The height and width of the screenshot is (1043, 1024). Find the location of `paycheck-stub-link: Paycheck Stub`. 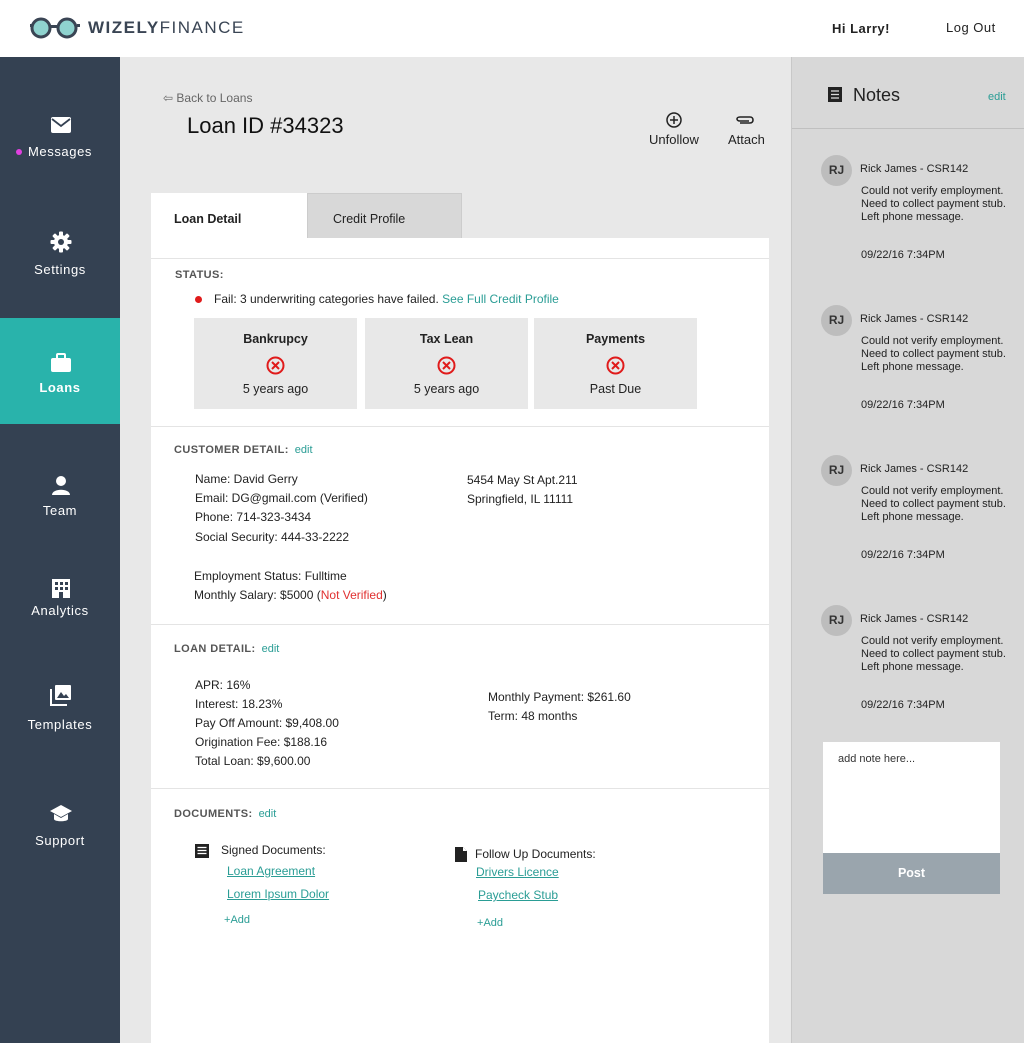

paycheck-stub-link: Paycheck Stub is located at coordinates (518, 895).